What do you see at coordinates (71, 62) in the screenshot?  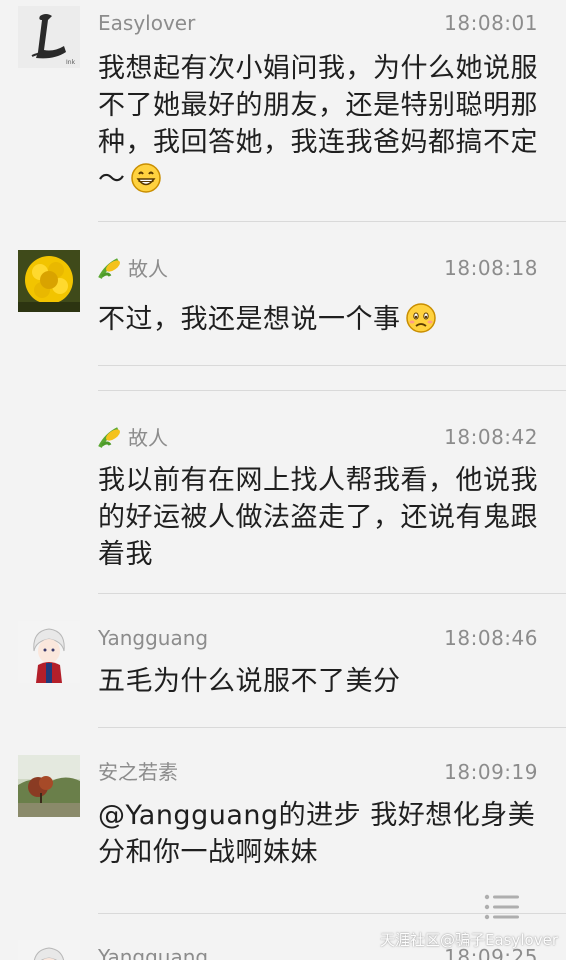 I see `svg-text: Ink` at bounding box center [71, 62].